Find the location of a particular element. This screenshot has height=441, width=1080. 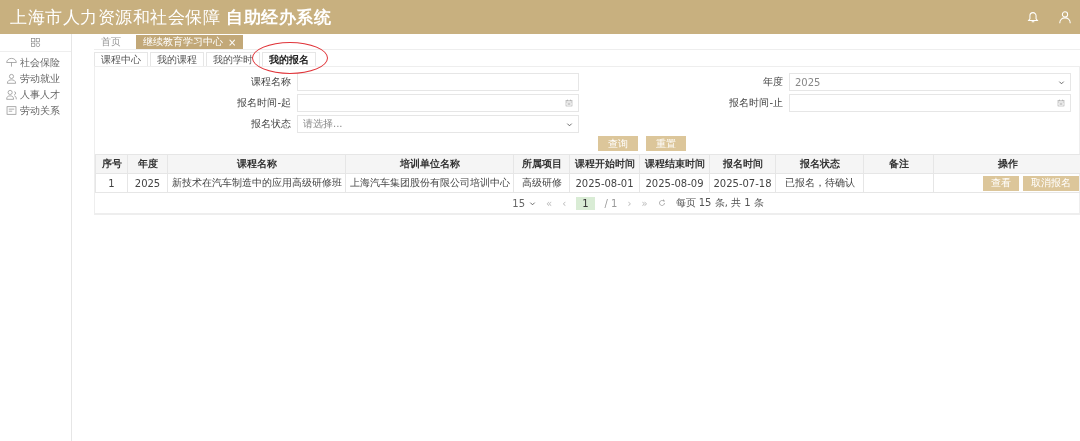

table-cell: 2025 is located at coordinates (147, 183).